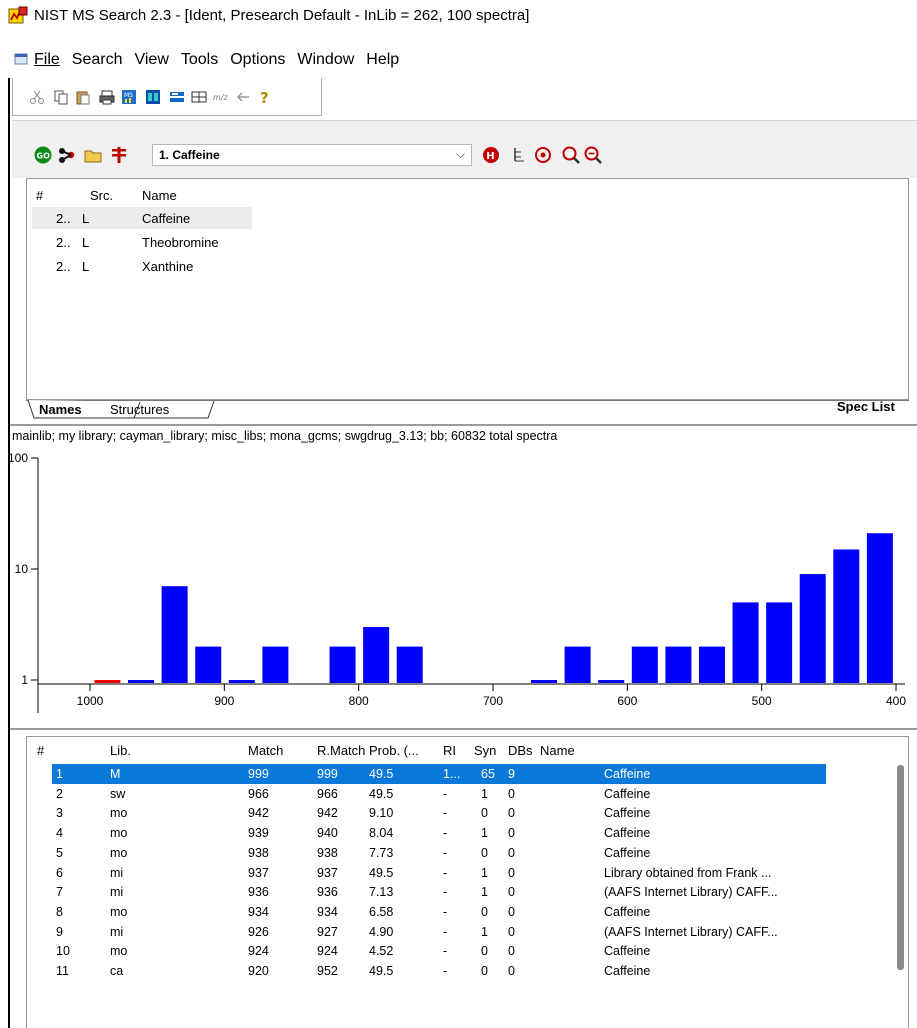 The width and height of the screenshot is (917, 1028). I want to click on print-icon, so click(107, 97).